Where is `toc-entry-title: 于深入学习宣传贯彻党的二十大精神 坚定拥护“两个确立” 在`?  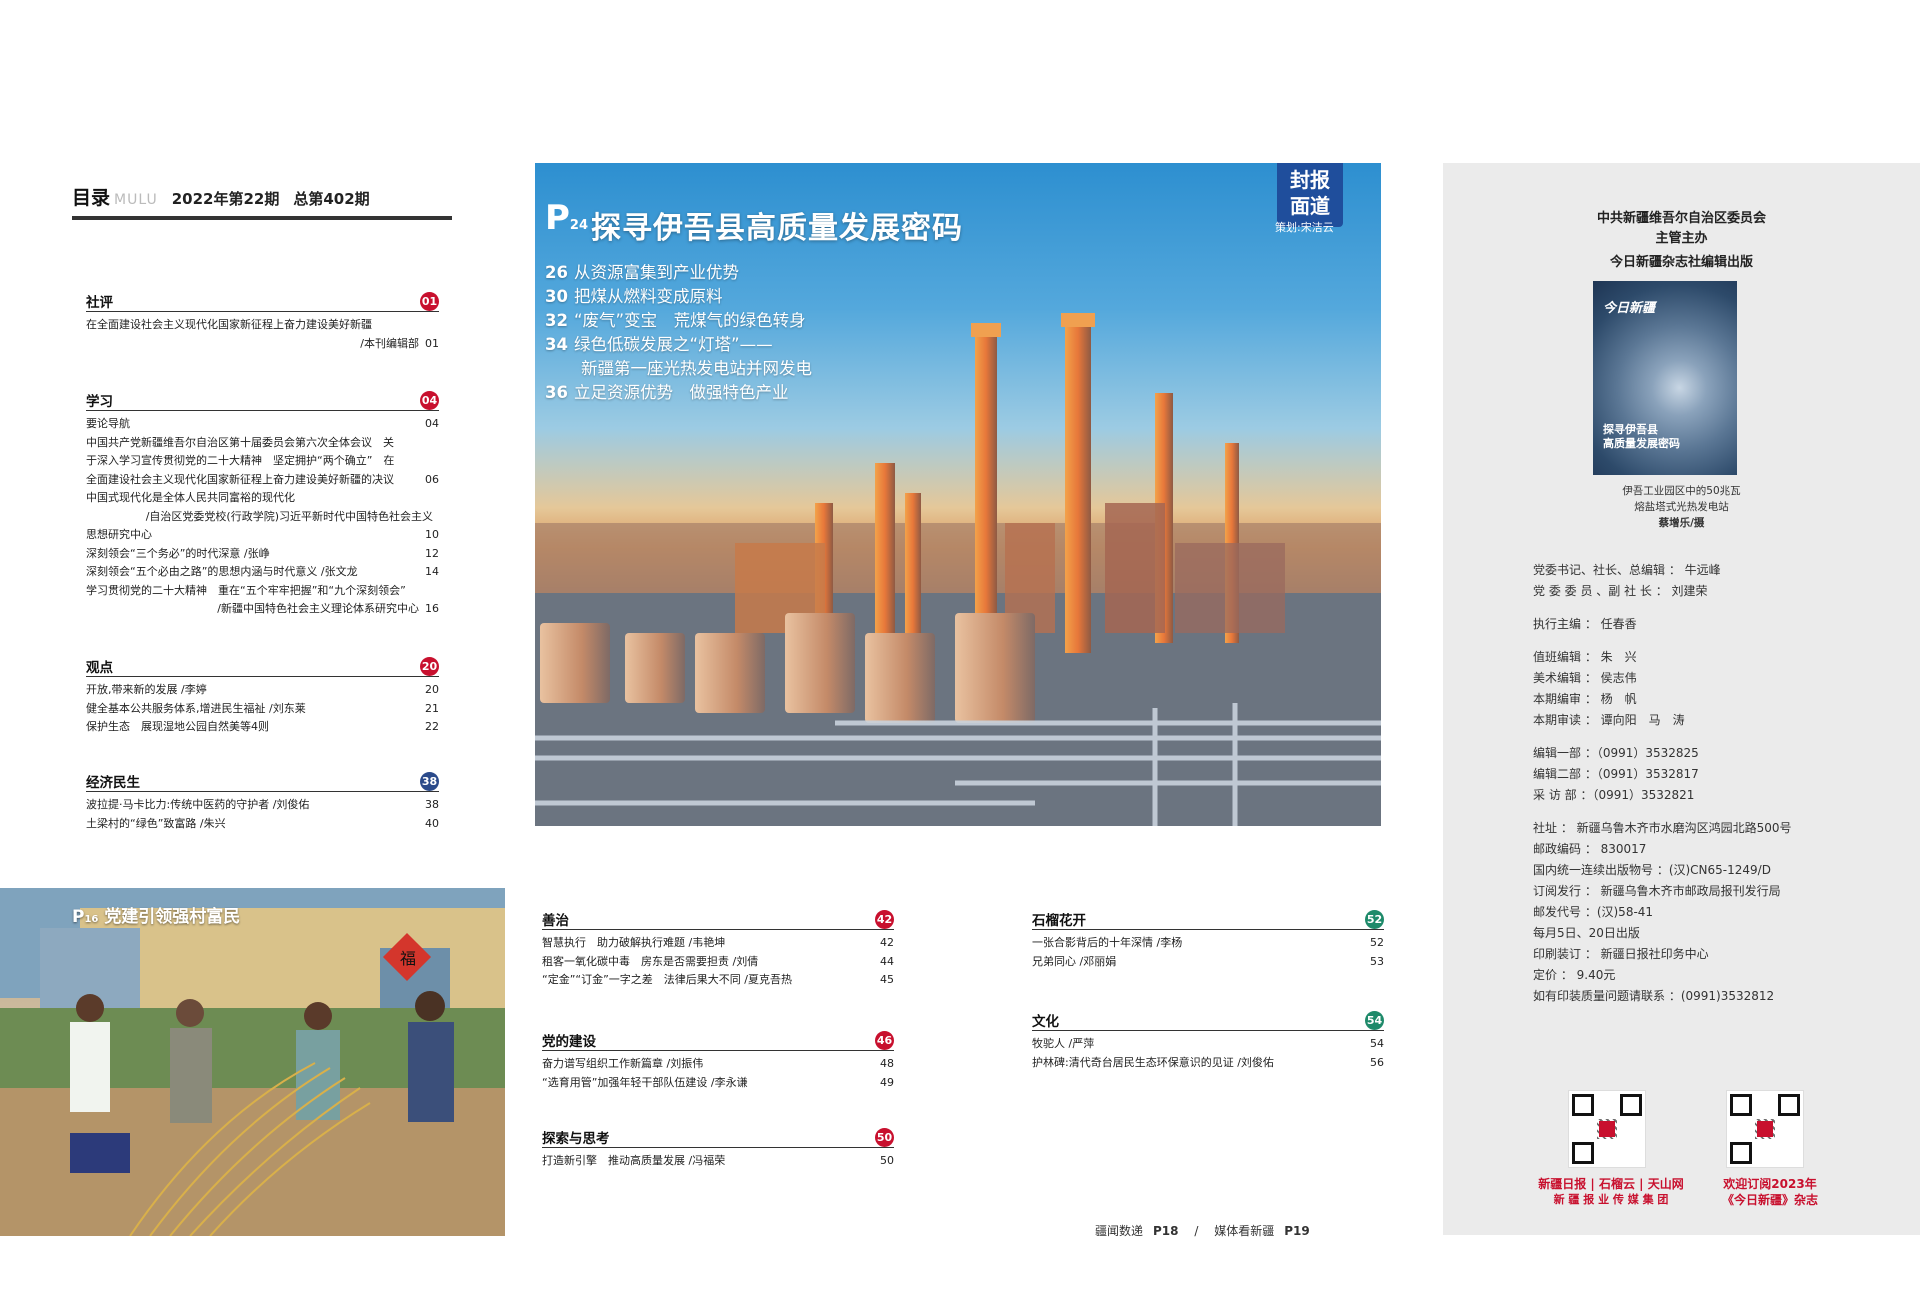 toc-entry-title: 于深入学习宣传贯彻党的二十大精神 坚定拥护“两个确立” 在 is located at coordinates (240, 460).